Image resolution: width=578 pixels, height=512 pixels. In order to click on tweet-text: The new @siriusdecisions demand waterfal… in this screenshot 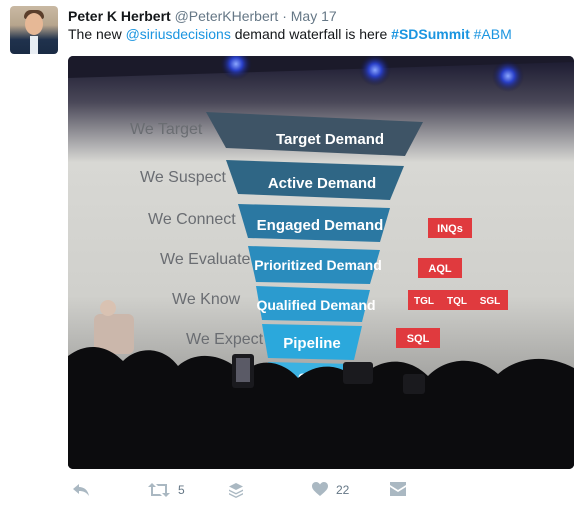, I will do `click(290, 34)`.